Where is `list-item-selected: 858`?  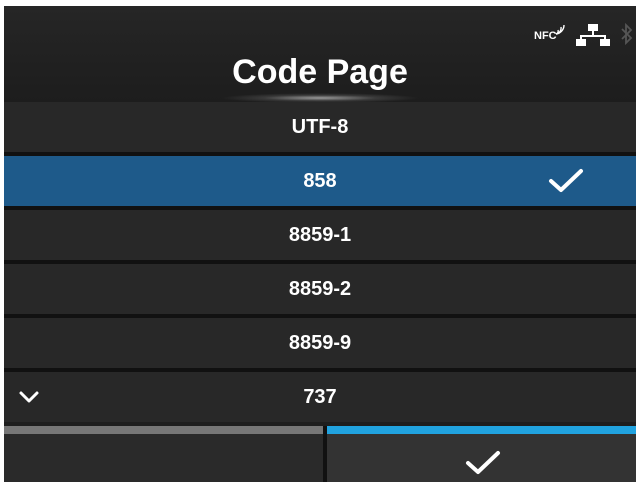 list-item-selected: 858 is located at coordinates (320, 181).